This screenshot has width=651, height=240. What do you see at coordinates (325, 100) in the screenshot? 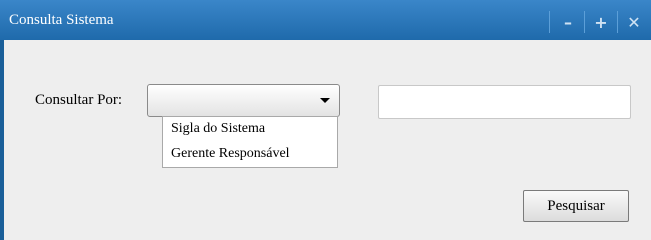
I see `chevron-down-icon` at bounding box center [325, 100].